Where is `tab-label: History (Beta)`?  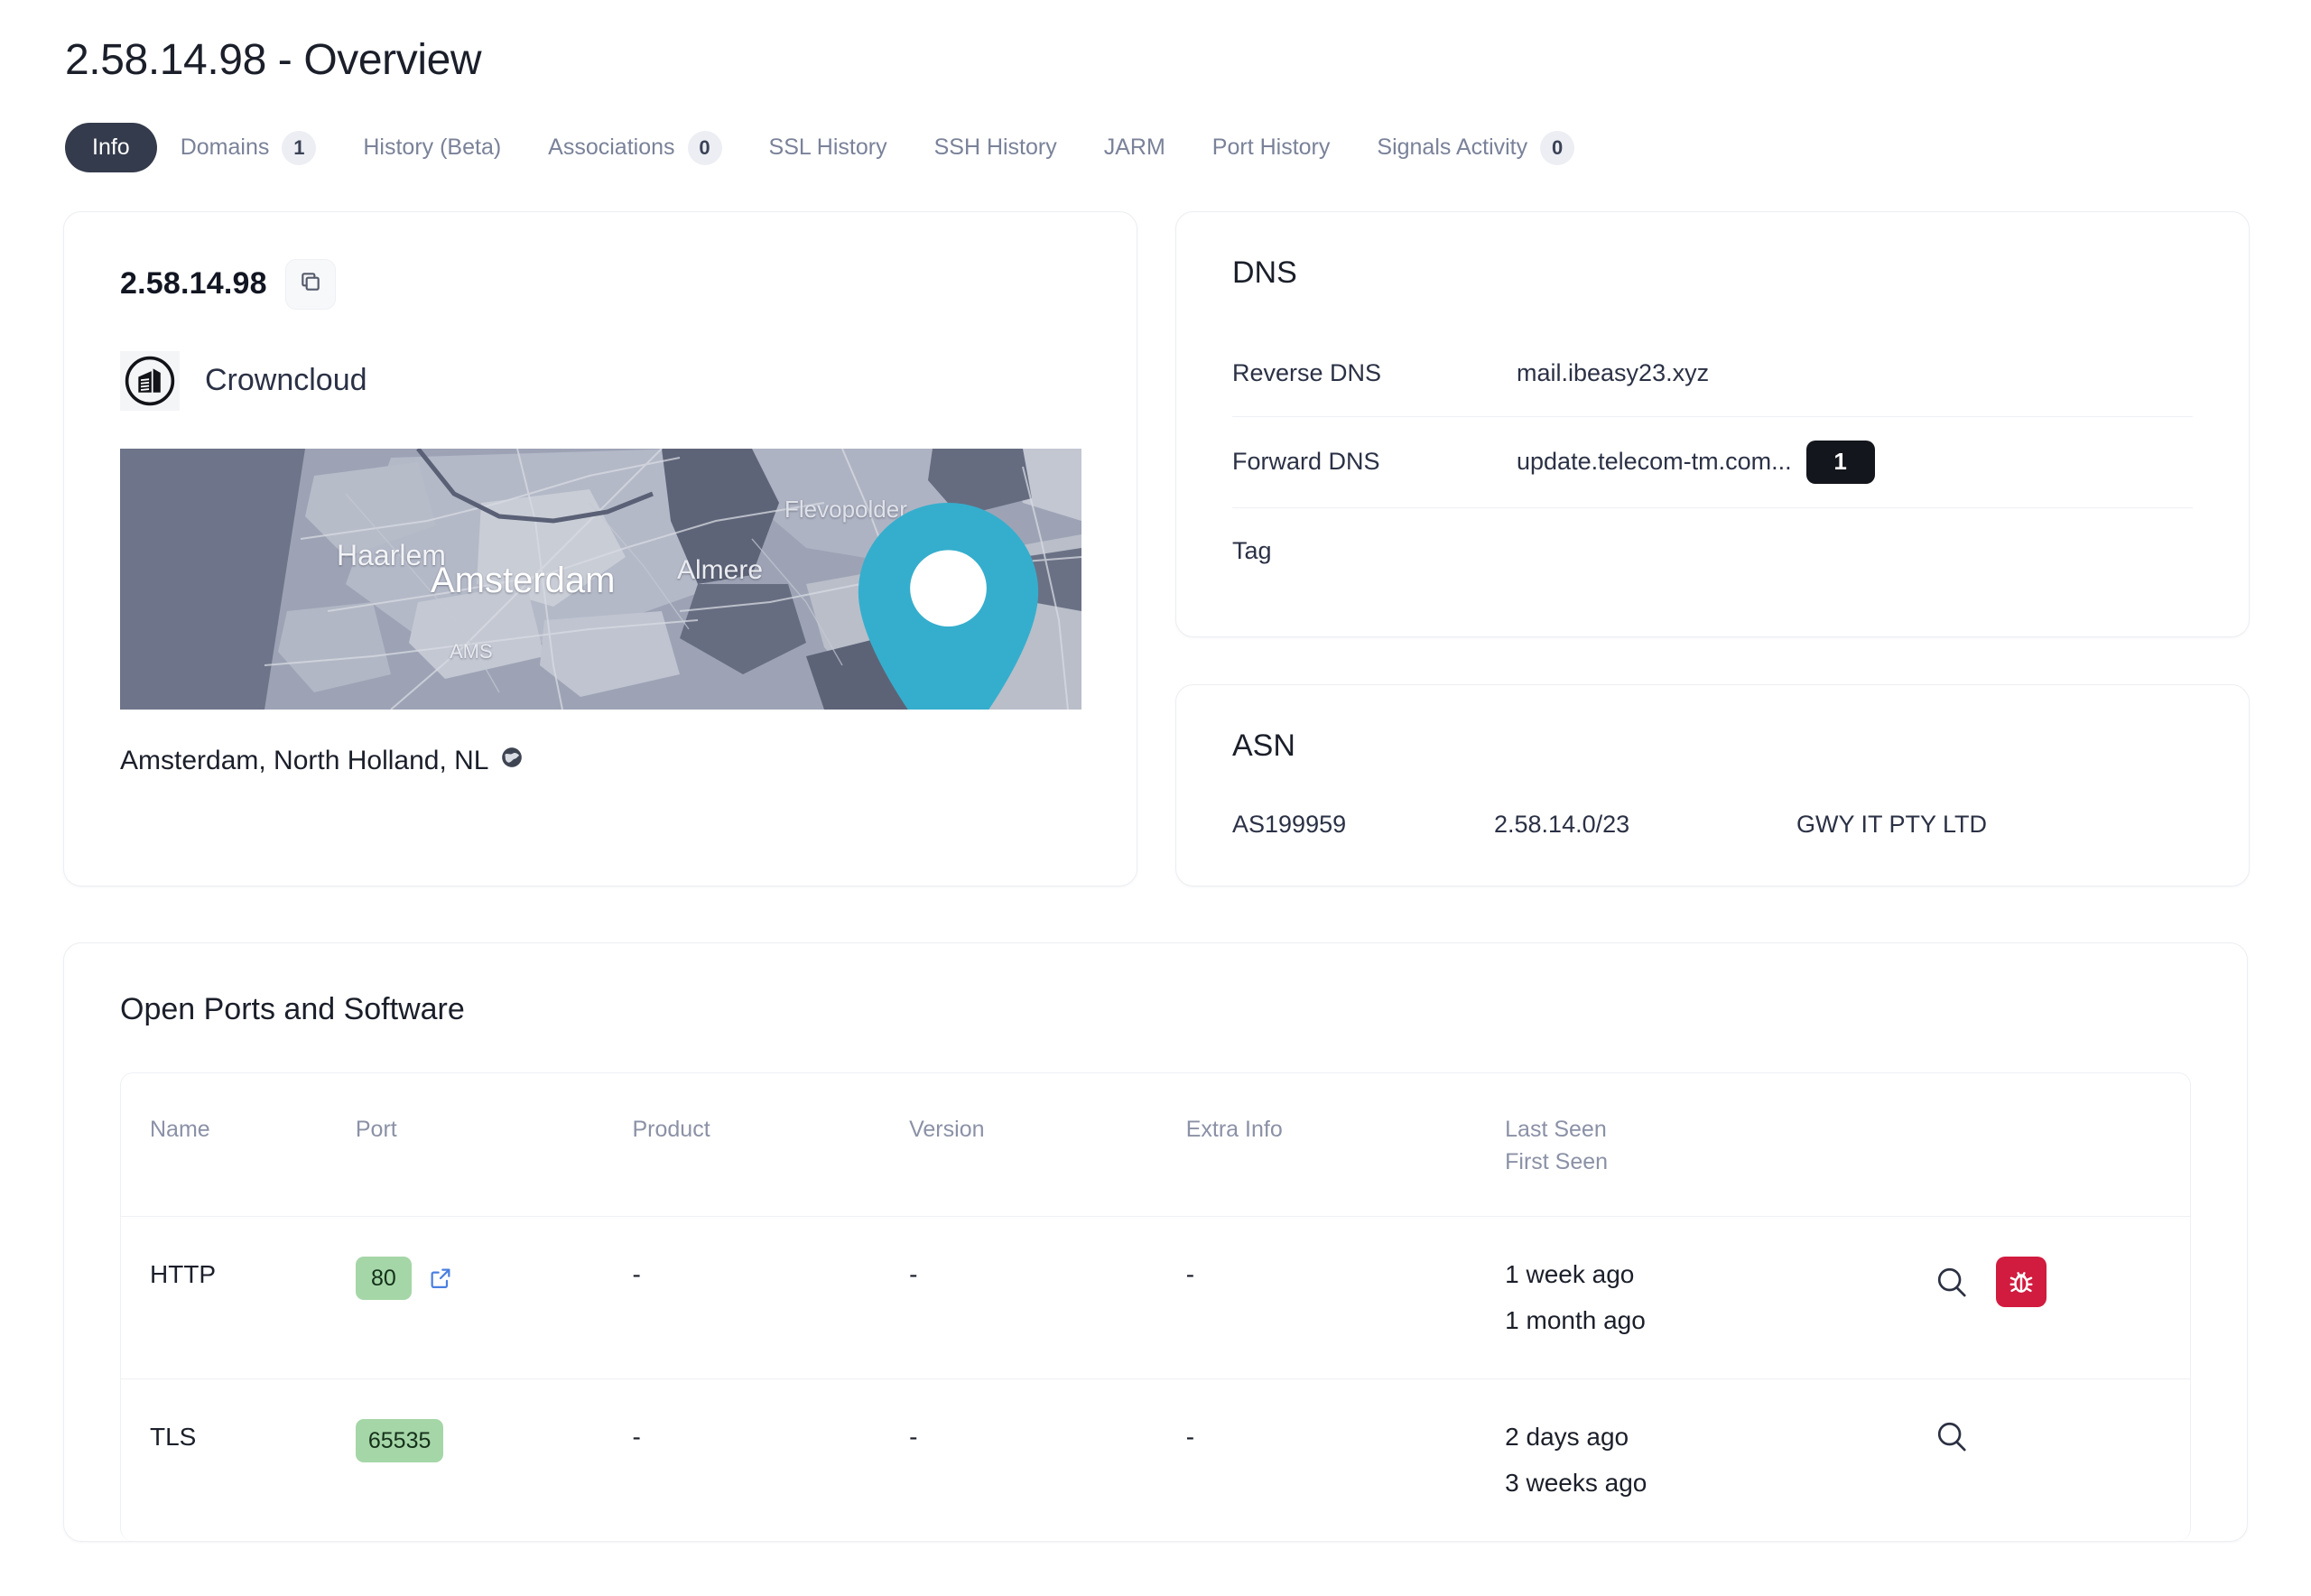 tab-label: History (Beta) is located at coordinates (432, 148).